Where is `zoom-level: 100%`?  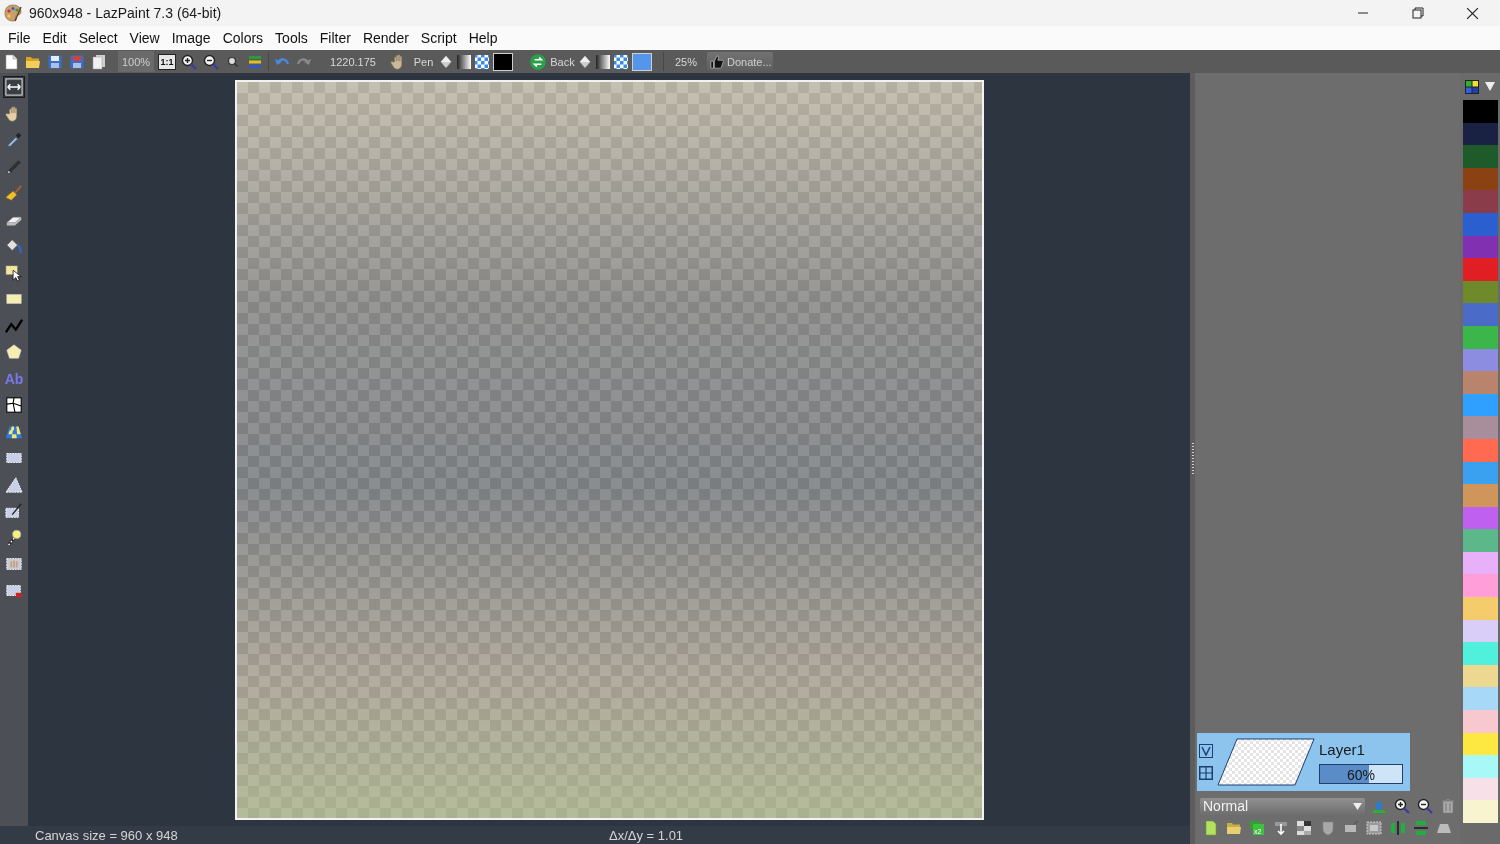
zoom-level: 100% is located at coordinates (136, 61).